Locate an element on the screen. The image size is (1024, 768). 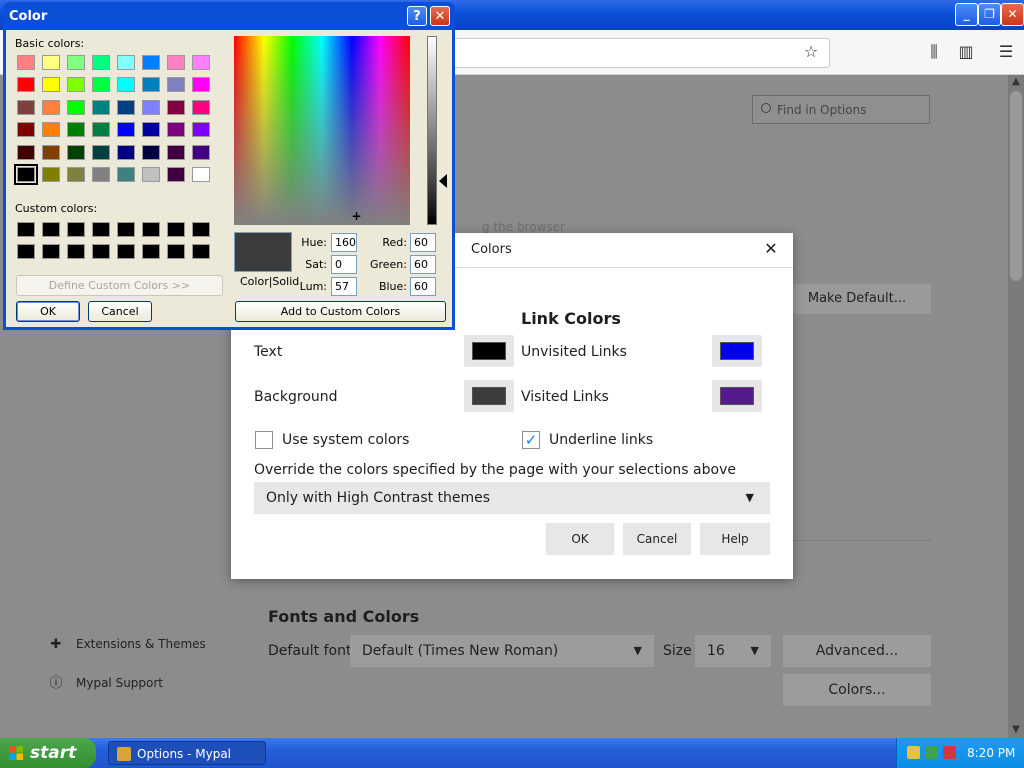
color-spectrum is located at coordinates (322, 130).